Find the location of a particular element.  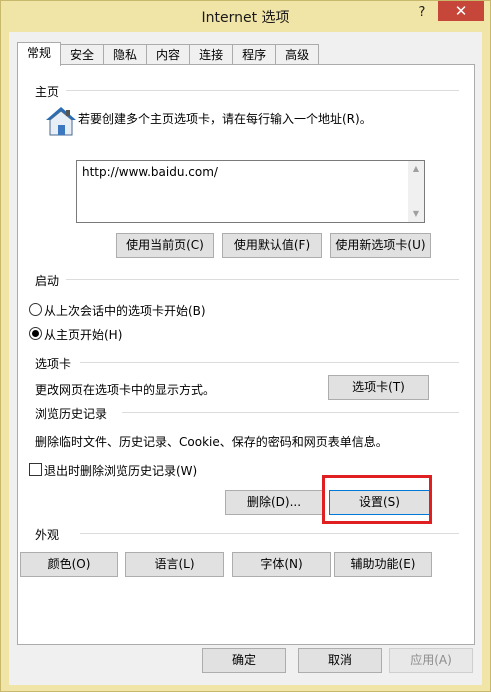

appearance-section-label: 外观 is located at coordinates (47, 535).